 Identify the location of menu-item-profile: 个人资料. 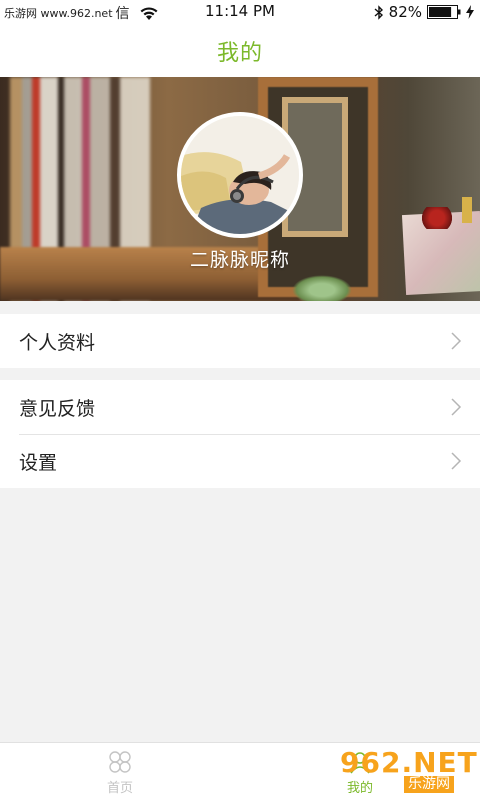
(240, 341).